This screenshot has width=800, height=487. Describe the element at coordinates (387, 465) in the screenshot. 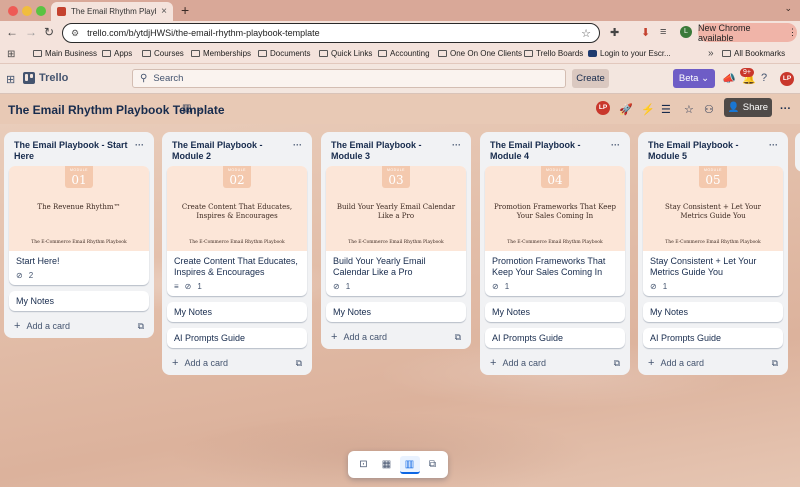

I see `planner-calendar-icon: ▦` at that location.